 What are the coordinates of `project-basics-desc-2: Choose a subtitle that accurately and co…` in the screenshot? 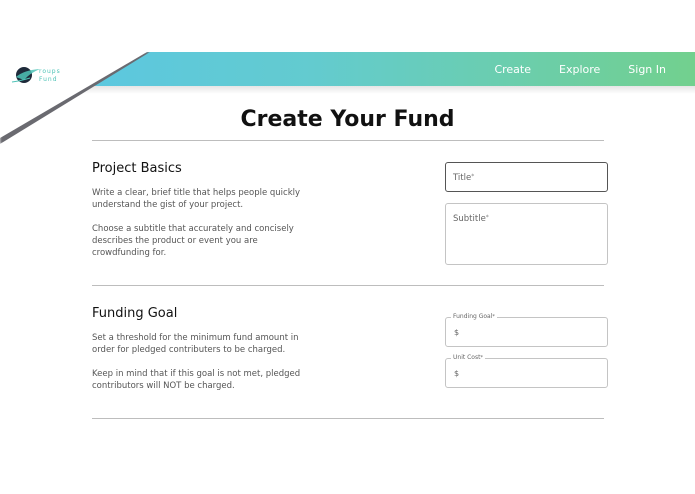 It's located at (193, 241).